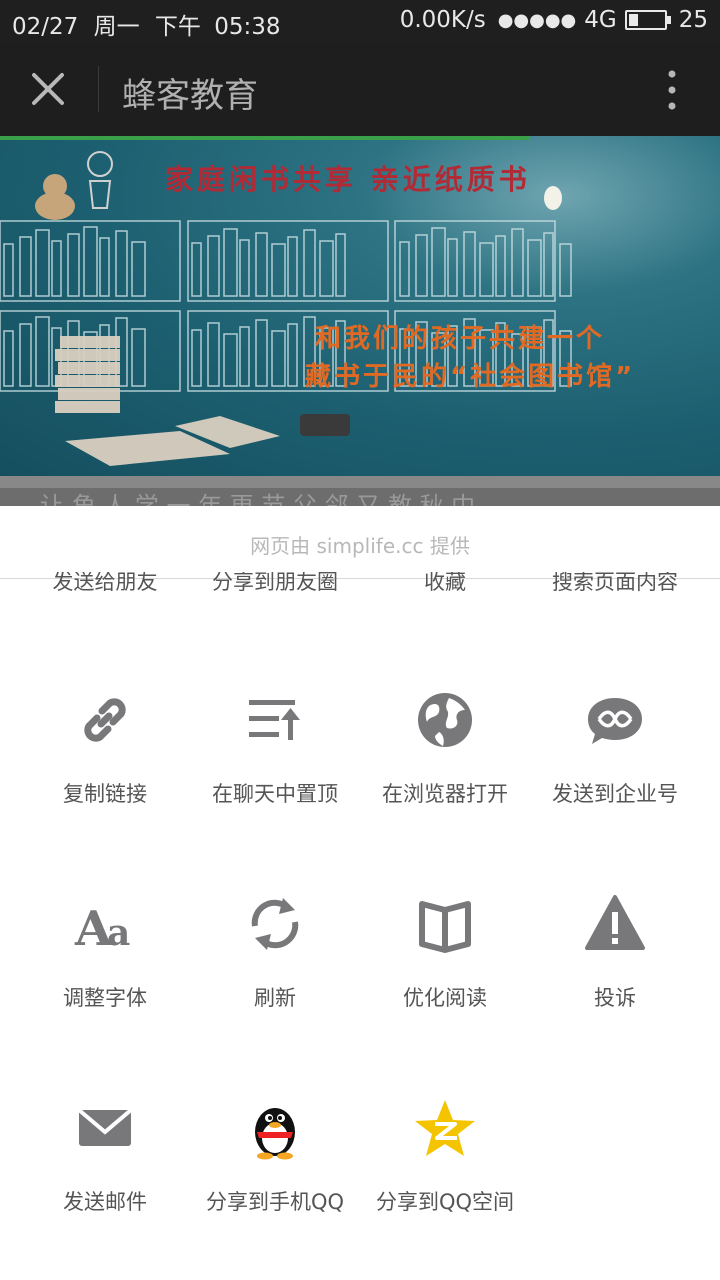 The image size is (720, 1280). Describe the element at coordinates (537, 20) in the screenshot. I see `signal-icon: ●●●●●` at that location.